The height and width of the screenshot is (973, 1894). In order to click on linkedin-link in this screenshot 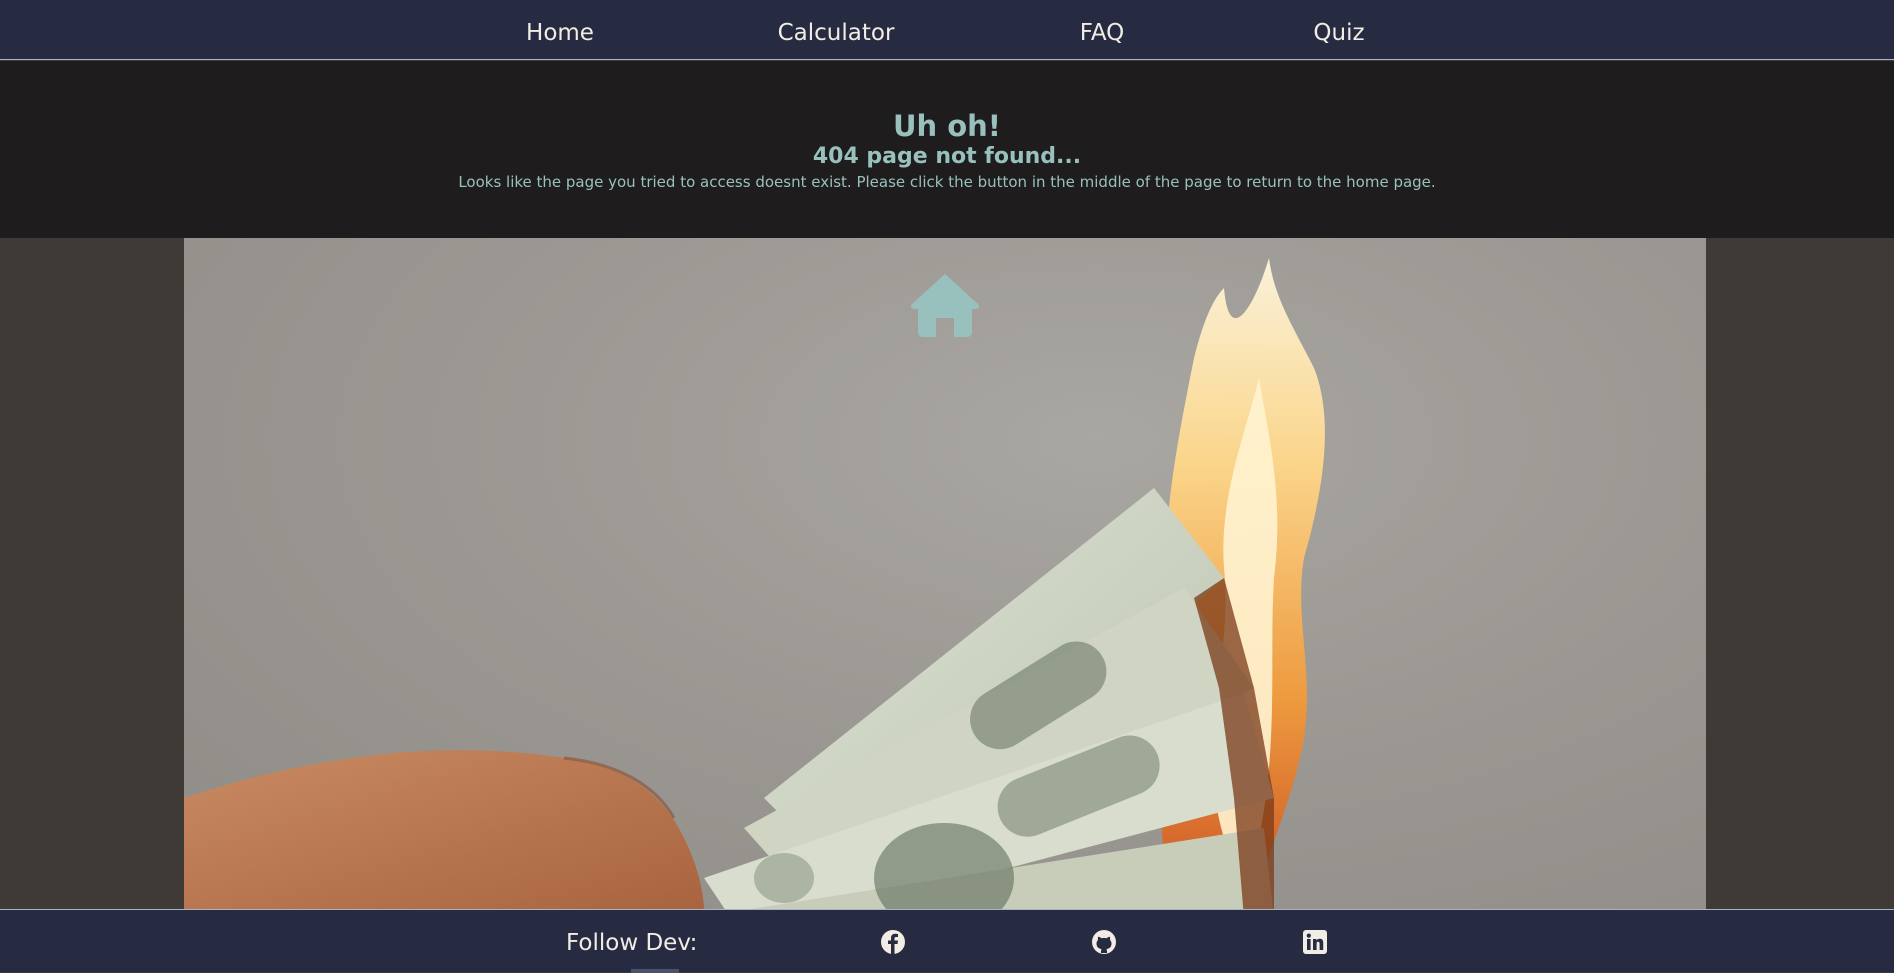, I will do `click(1315, 942)`.